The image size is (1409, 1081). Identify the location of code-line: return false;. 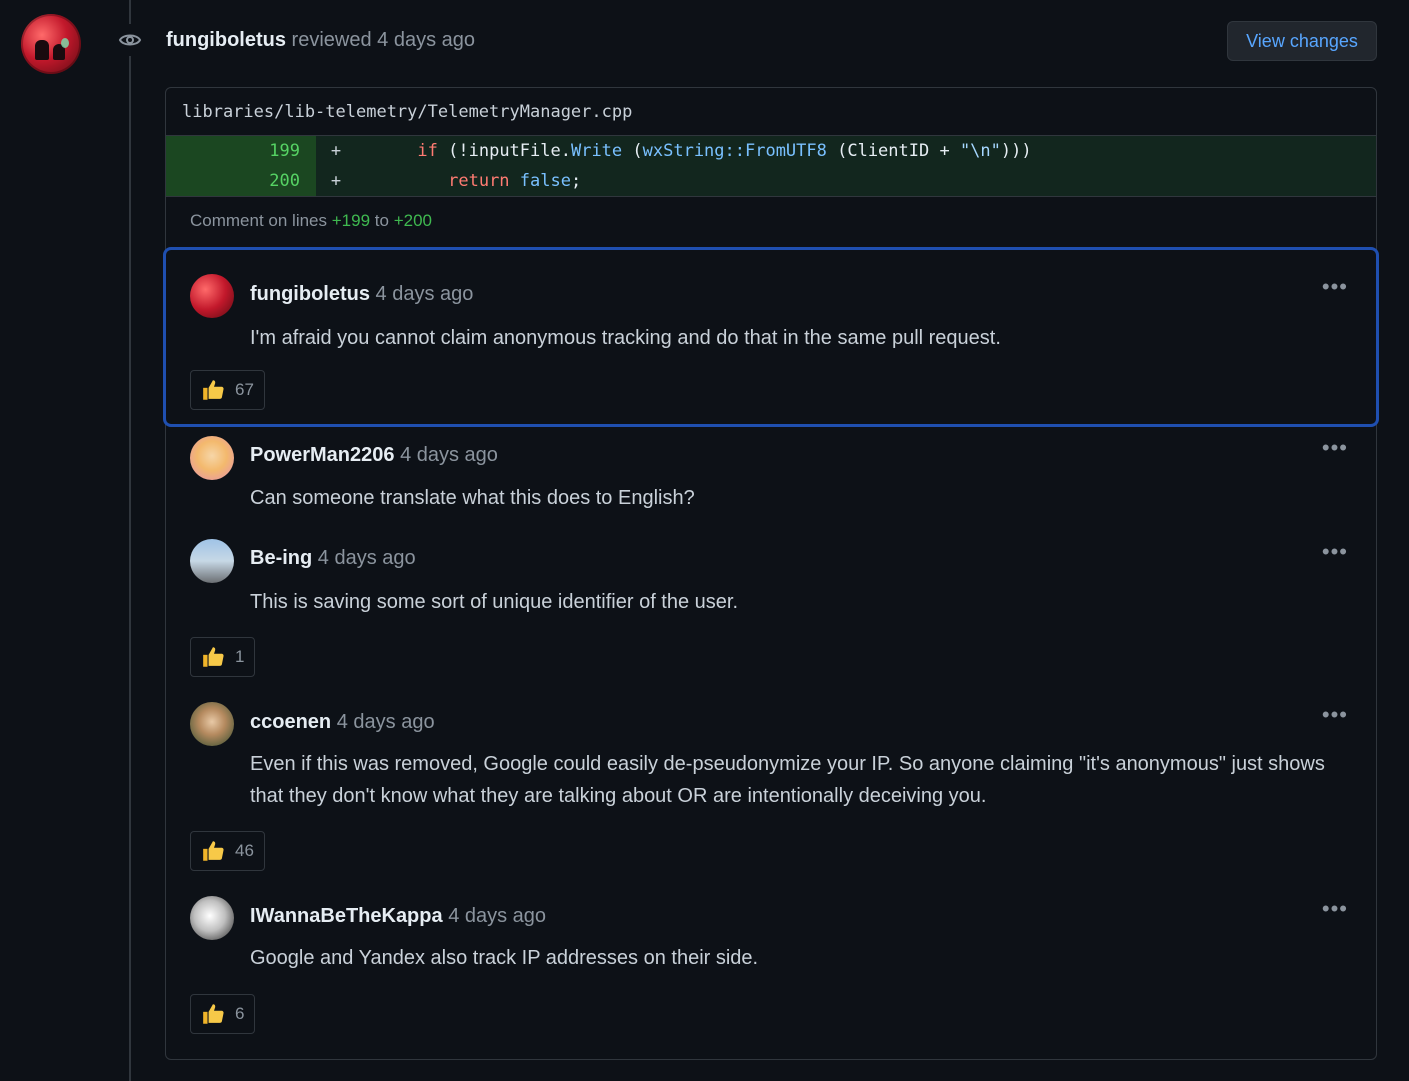
(515, 181).